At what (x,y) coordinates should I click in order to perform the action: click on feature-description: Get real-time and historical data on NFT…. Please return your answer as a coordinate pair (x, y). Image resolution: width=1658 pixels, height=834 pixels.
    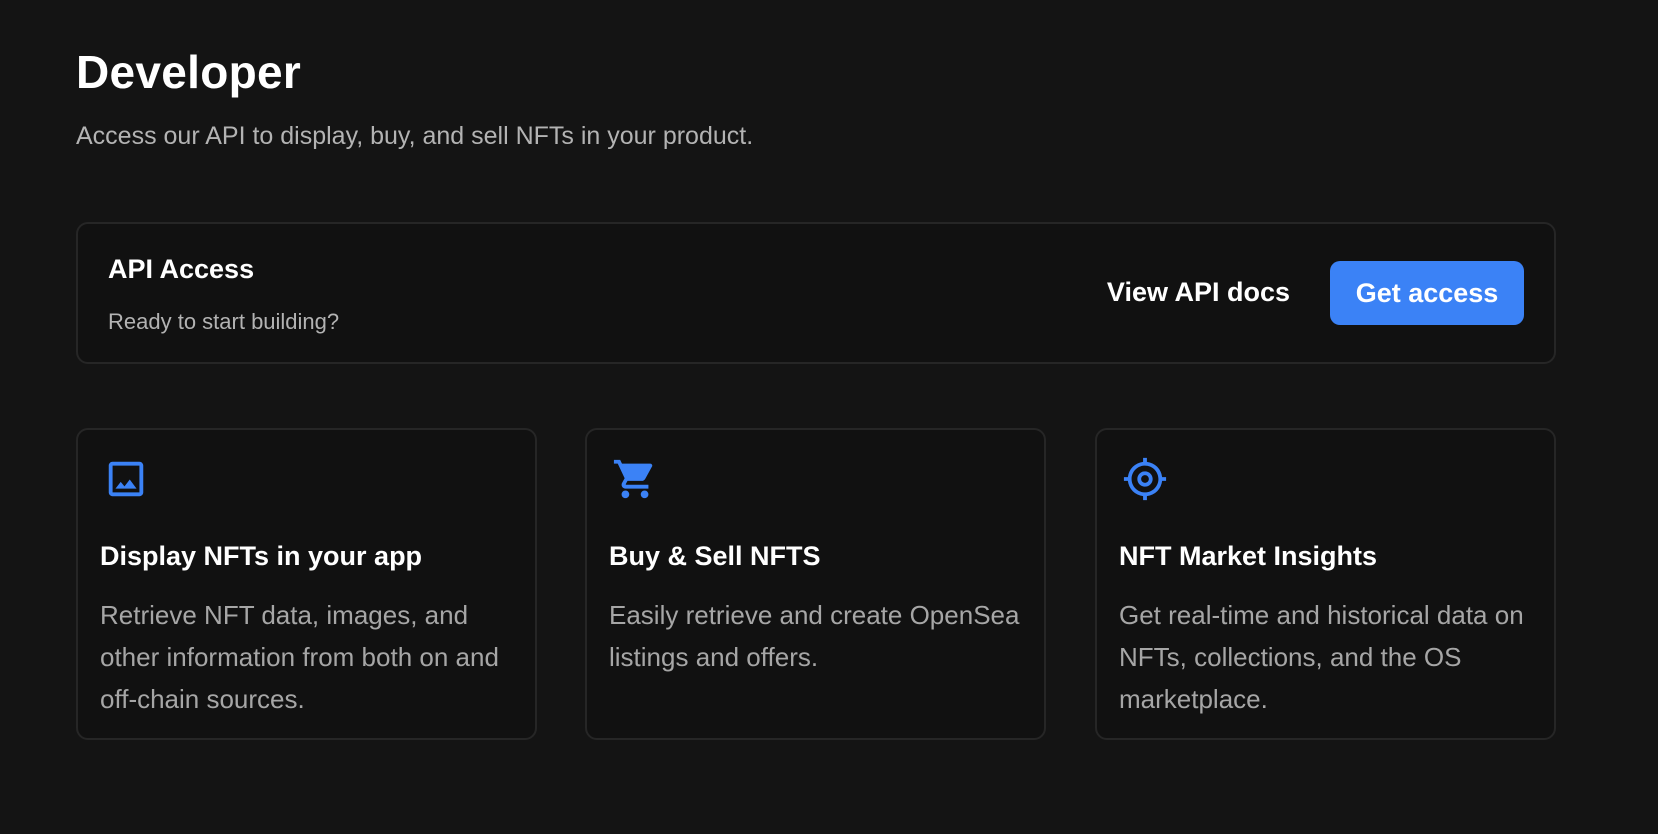
    Looking at the image, I should click on (1321, 657).